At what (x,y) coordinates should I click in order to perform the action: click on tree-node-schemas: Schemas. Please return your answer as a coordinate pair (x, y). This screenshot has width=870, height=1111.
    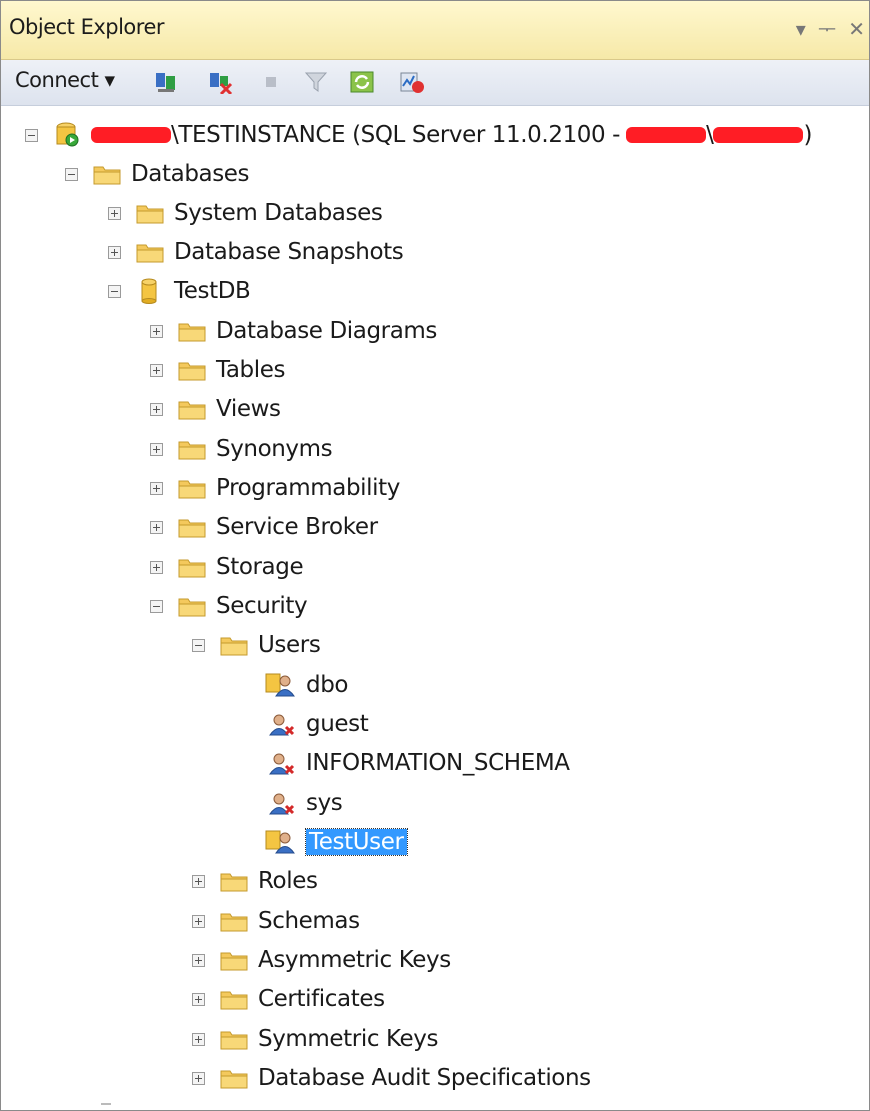
    Looking at the image, I should click on (276, 921).